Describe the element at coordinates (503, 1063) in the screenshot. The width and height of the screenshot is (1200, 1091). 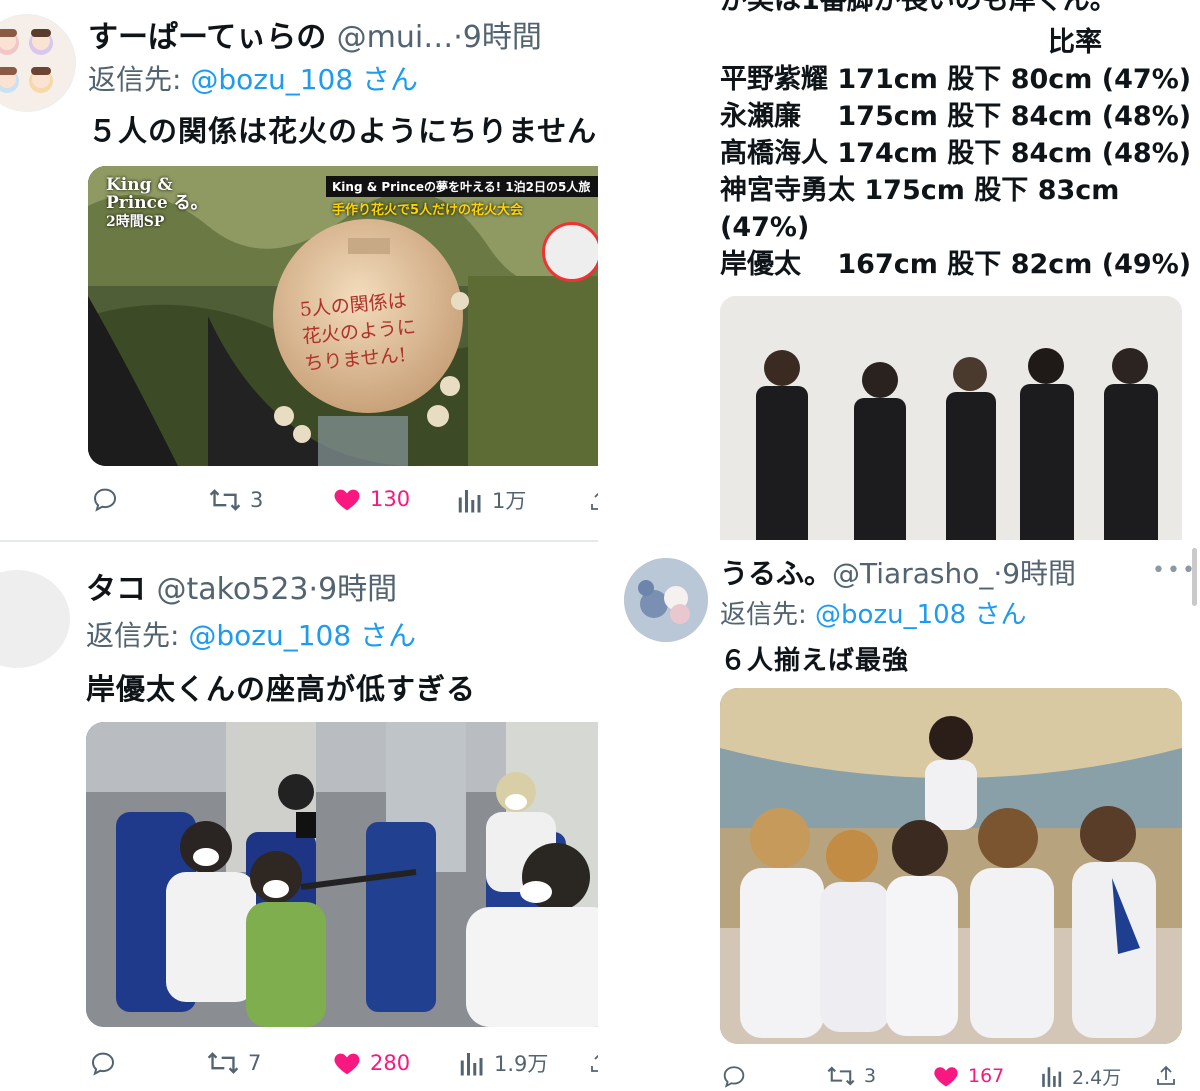
I see `views-button: 1.9万` at that location.